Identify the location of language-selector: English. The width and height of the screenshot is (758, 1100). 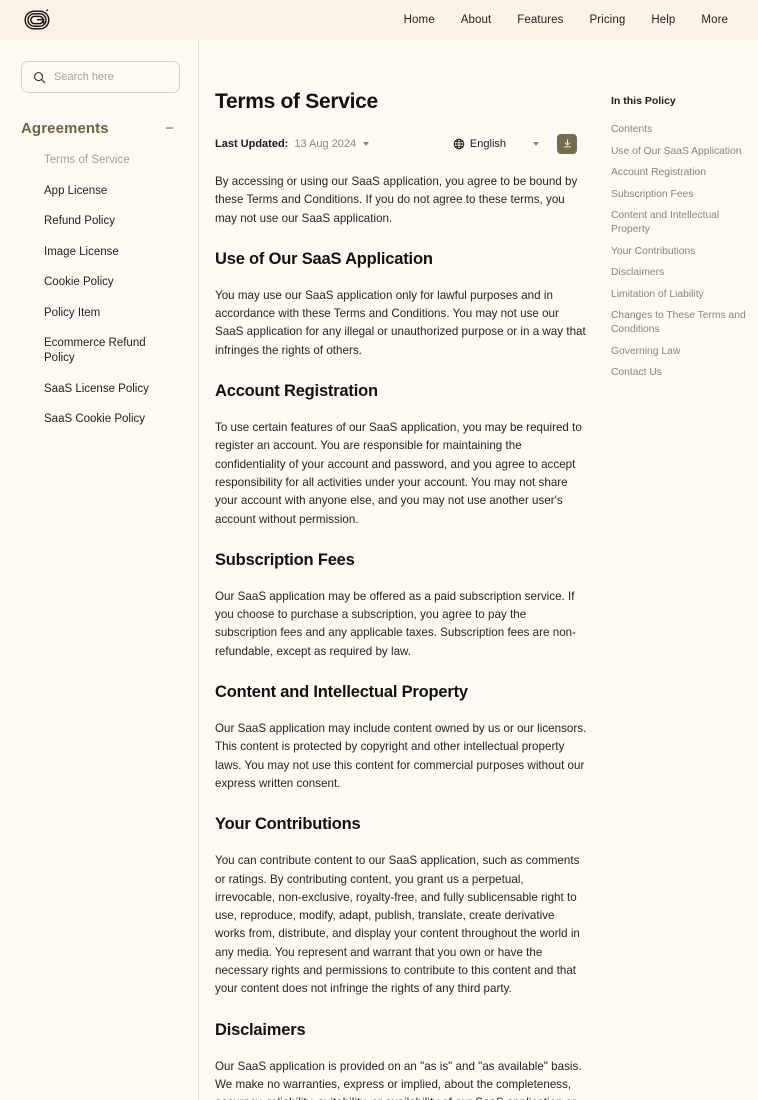
(496, 144).